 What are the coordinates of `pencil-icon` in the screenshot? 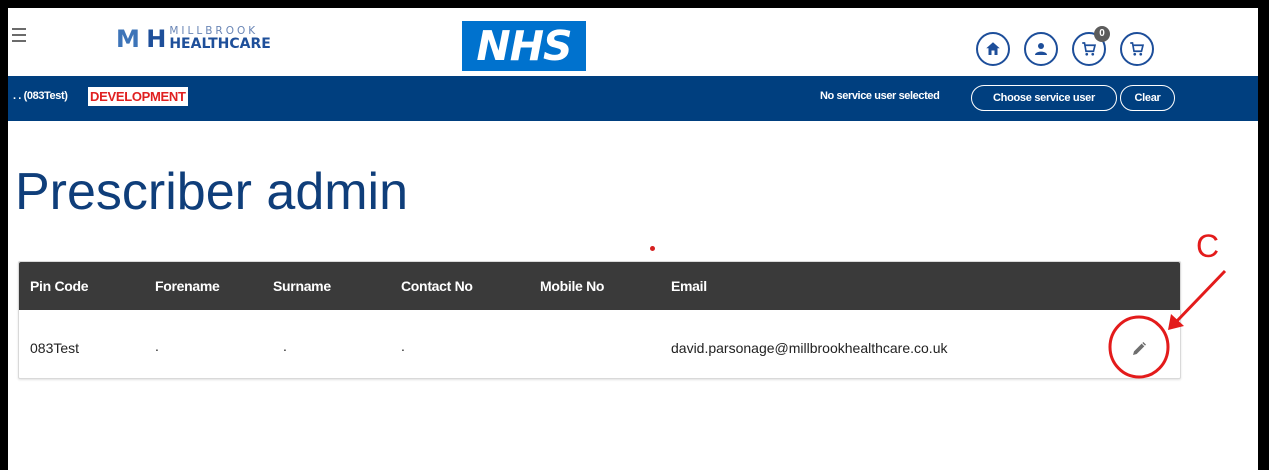 It's located at (1139, 348).